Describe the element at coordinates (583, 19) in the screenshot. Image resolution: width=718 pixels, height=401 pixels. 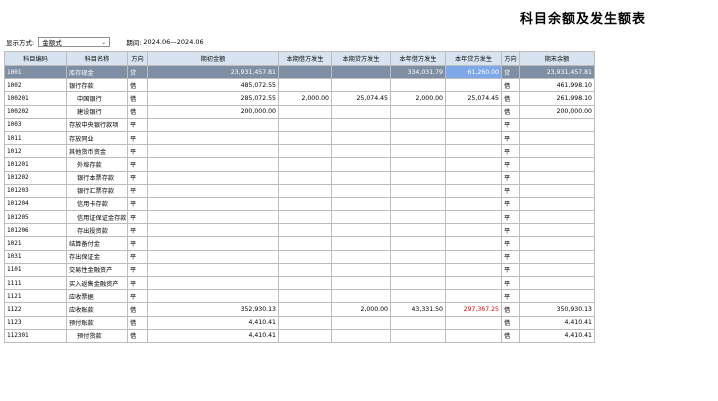
I see `report-title: 科目余额及发生额表` at that location.